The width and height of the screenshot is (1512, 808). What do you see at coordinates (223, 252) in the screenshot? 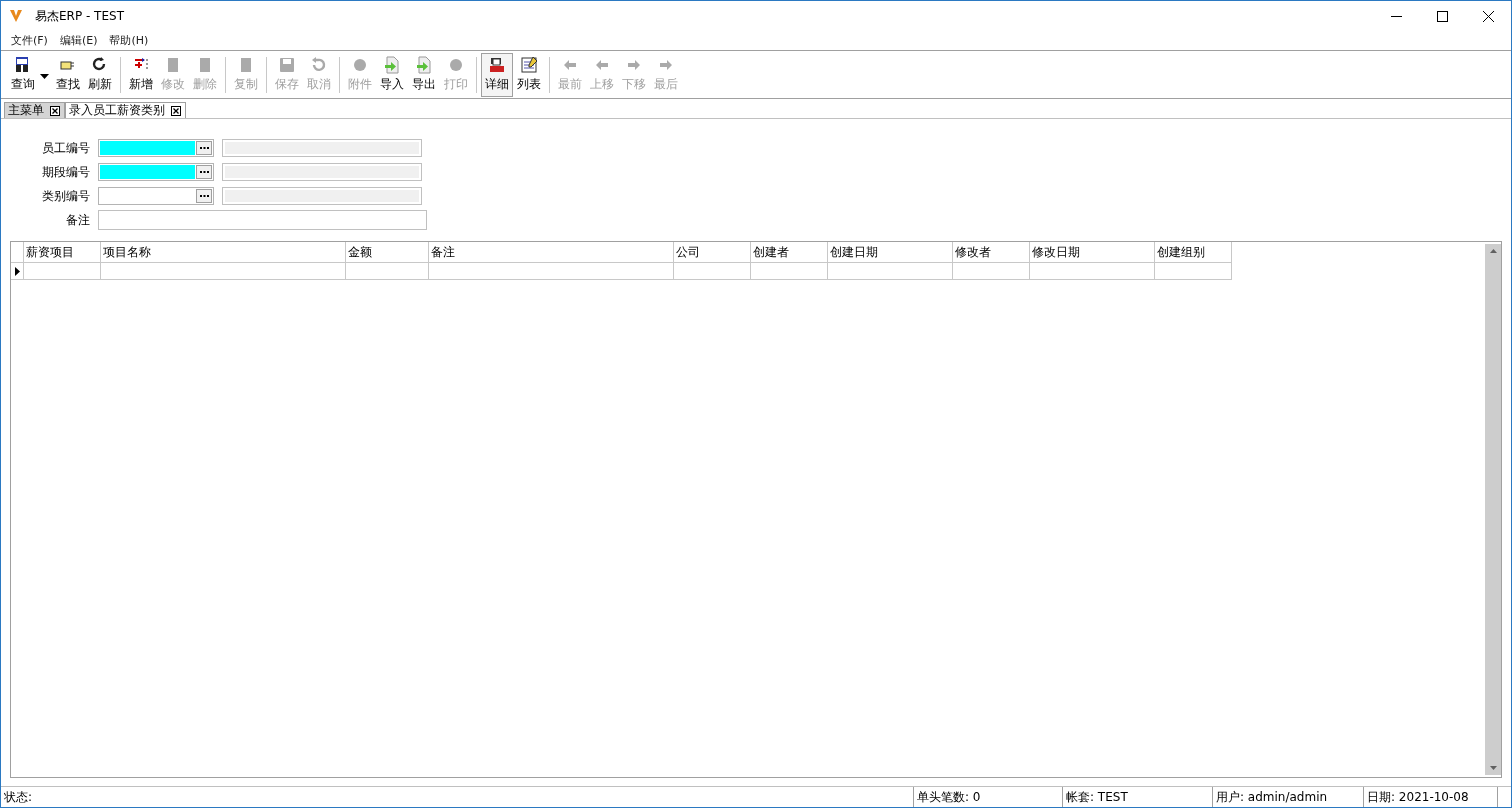
I see `column-header: 项目名称` at bounding box center [223, 252].